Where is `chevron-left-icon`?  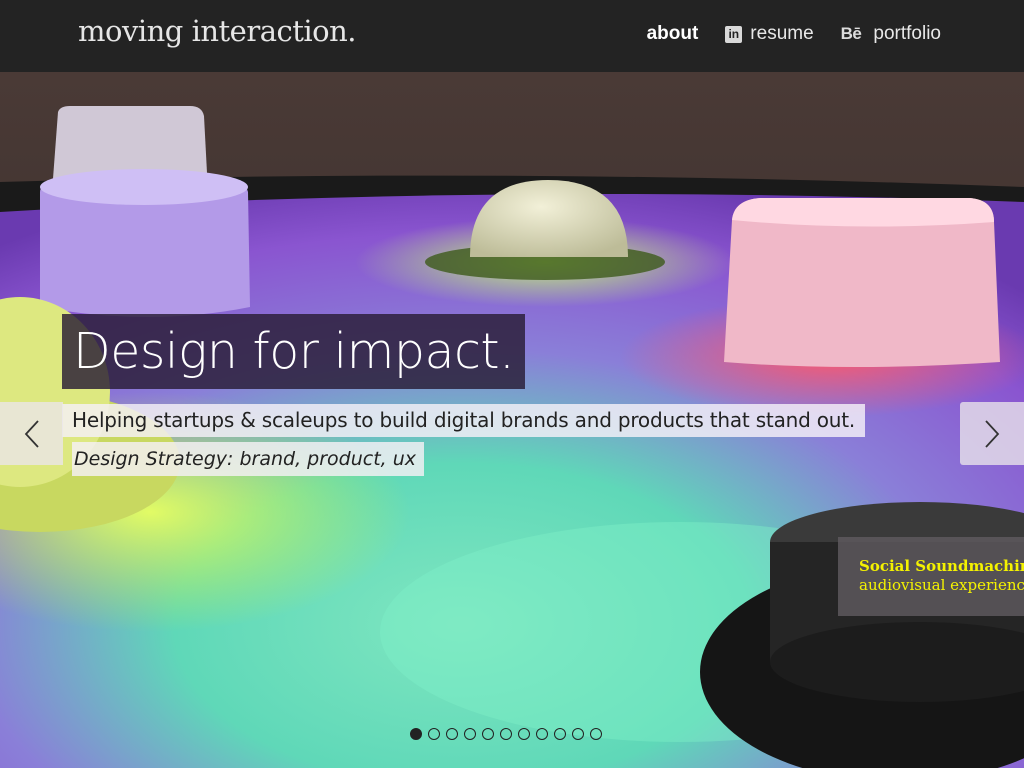
chevron-left-icon is located at coordinates (31, 433).